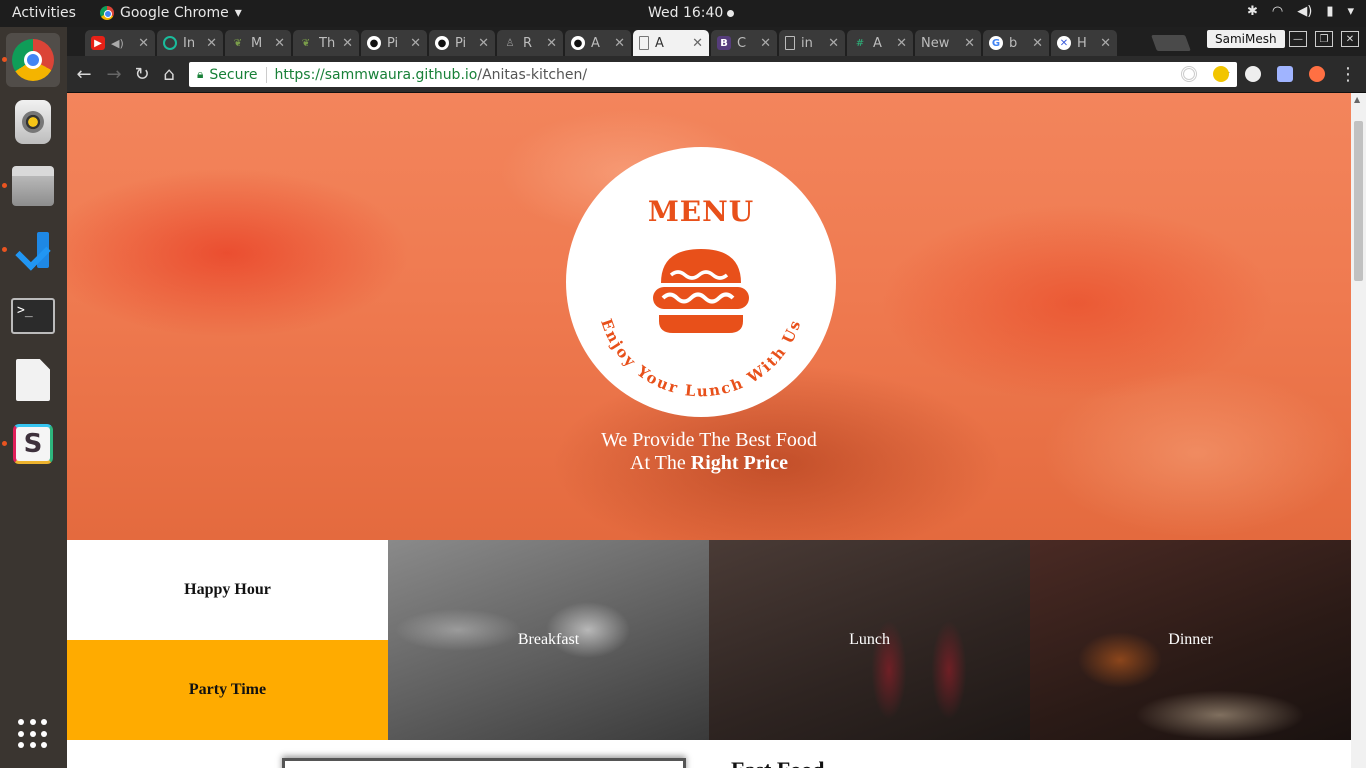  Describe the element at coordinates (1252, 11) in the screenshot. I see `settings-gear-icon: ✱` at that location.